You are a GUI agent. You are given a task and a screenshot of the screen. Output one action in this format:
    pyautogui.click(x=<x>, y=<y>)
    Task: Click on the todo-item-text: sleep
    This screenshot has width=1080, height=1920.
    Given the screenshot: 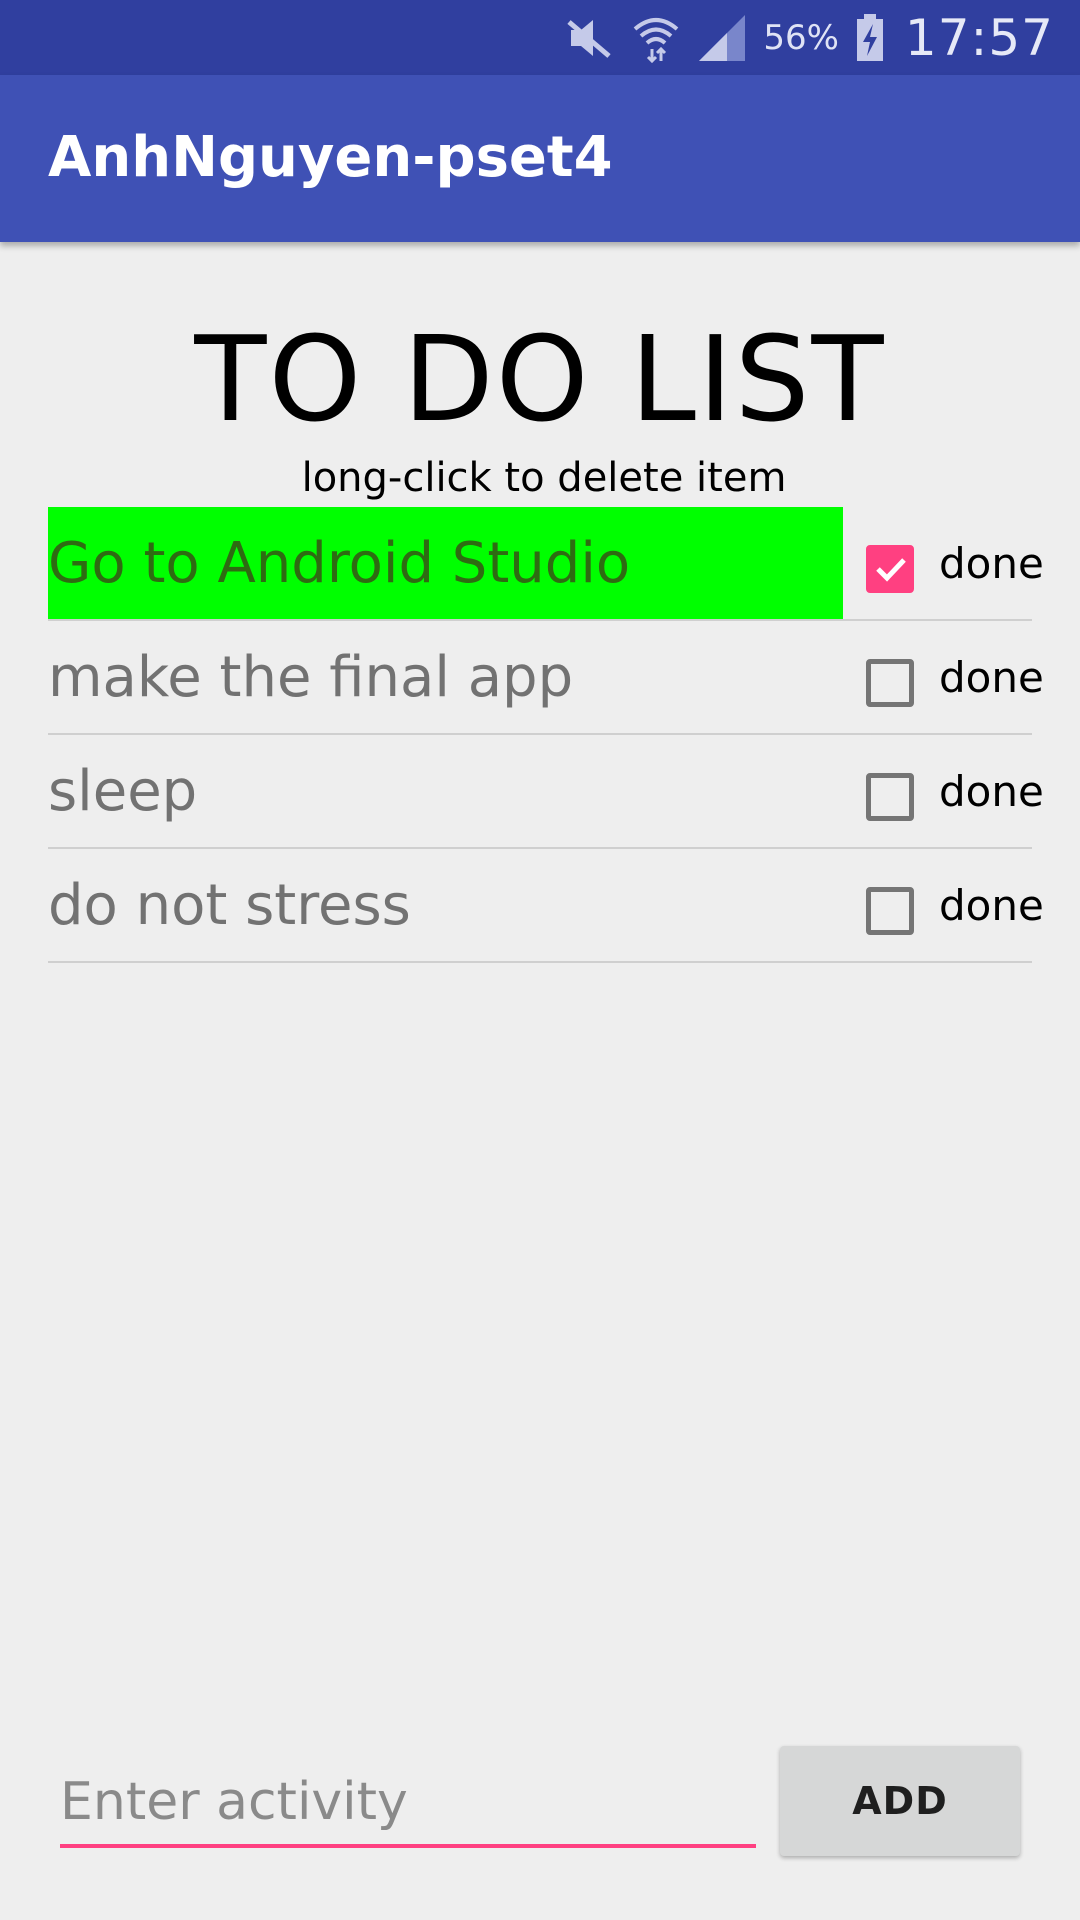 What is the action you would take?
    pyautogui.click(x=445, y=791)
    